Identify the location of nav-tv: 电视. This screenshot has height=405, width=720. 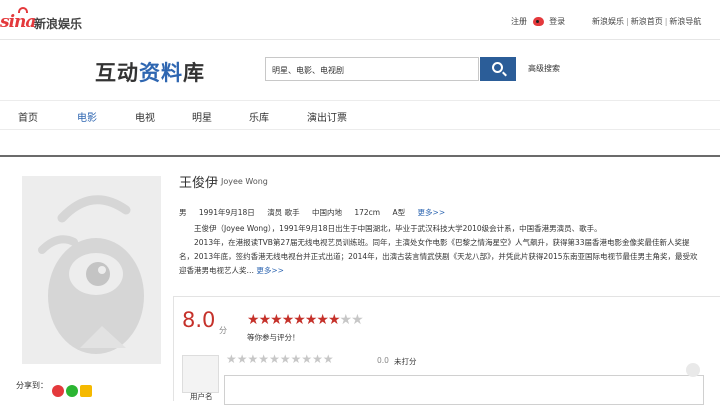
(145, 116).